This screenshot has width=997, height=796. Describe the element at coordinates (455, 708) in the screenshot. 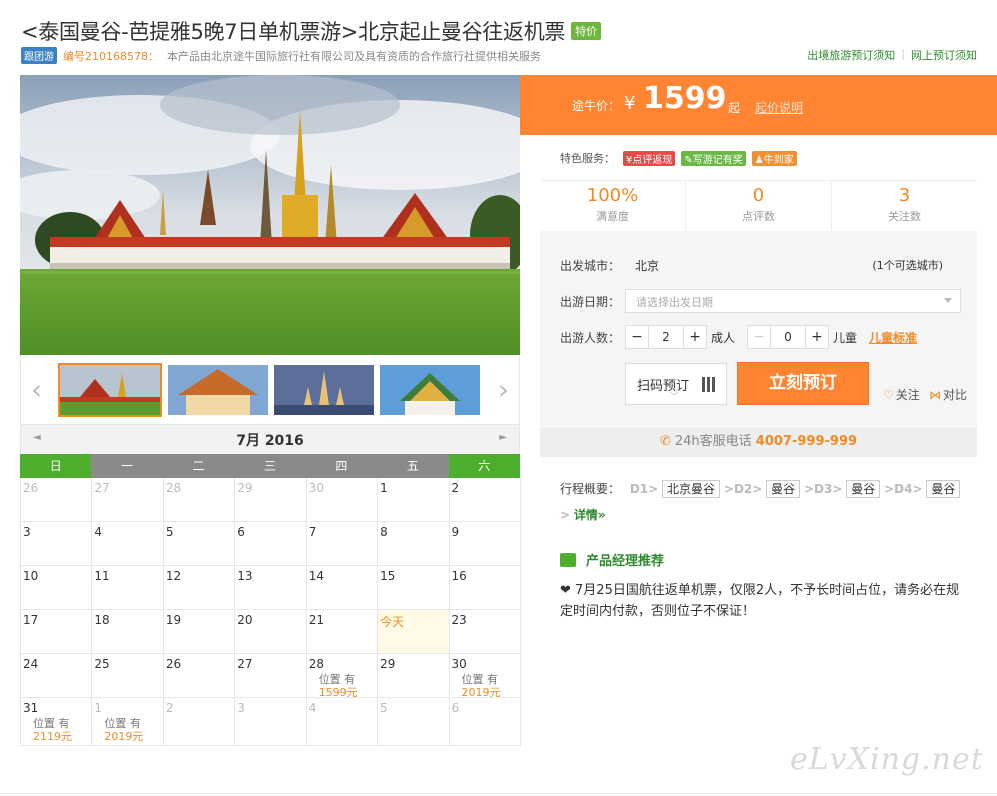

I see `calendar-day-number: 6` at that location.